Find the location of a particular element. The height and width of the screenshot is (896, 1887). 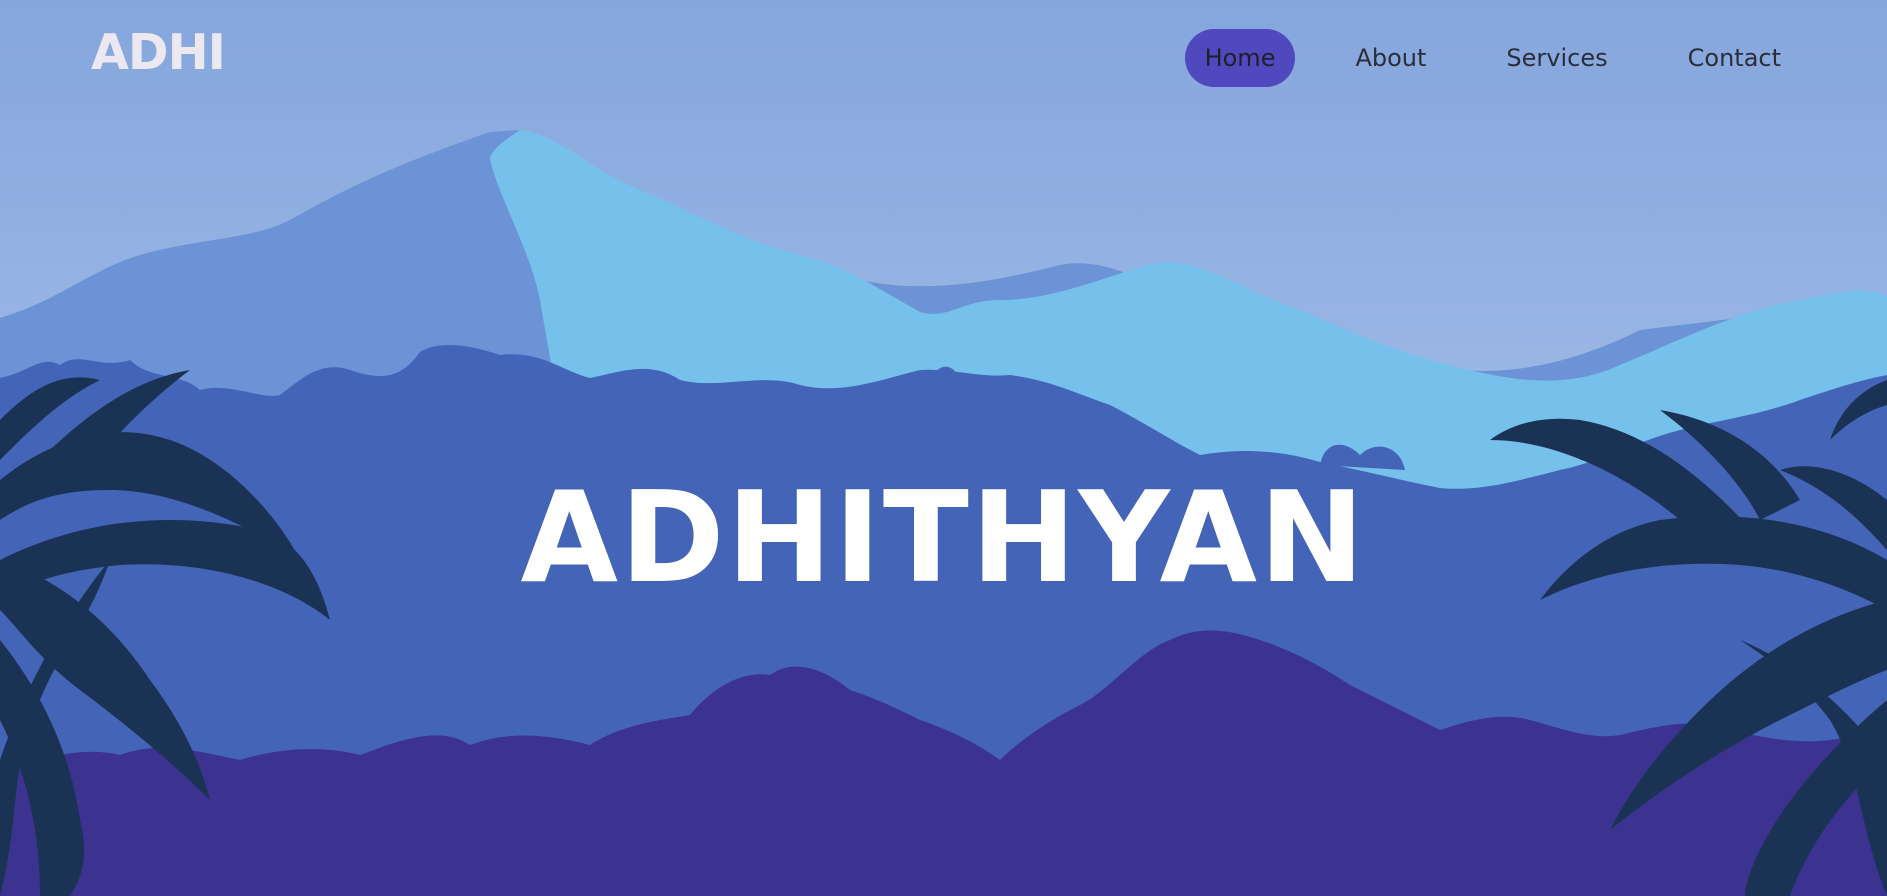

nav-link-about: About is located at coordinates (1390, 58).